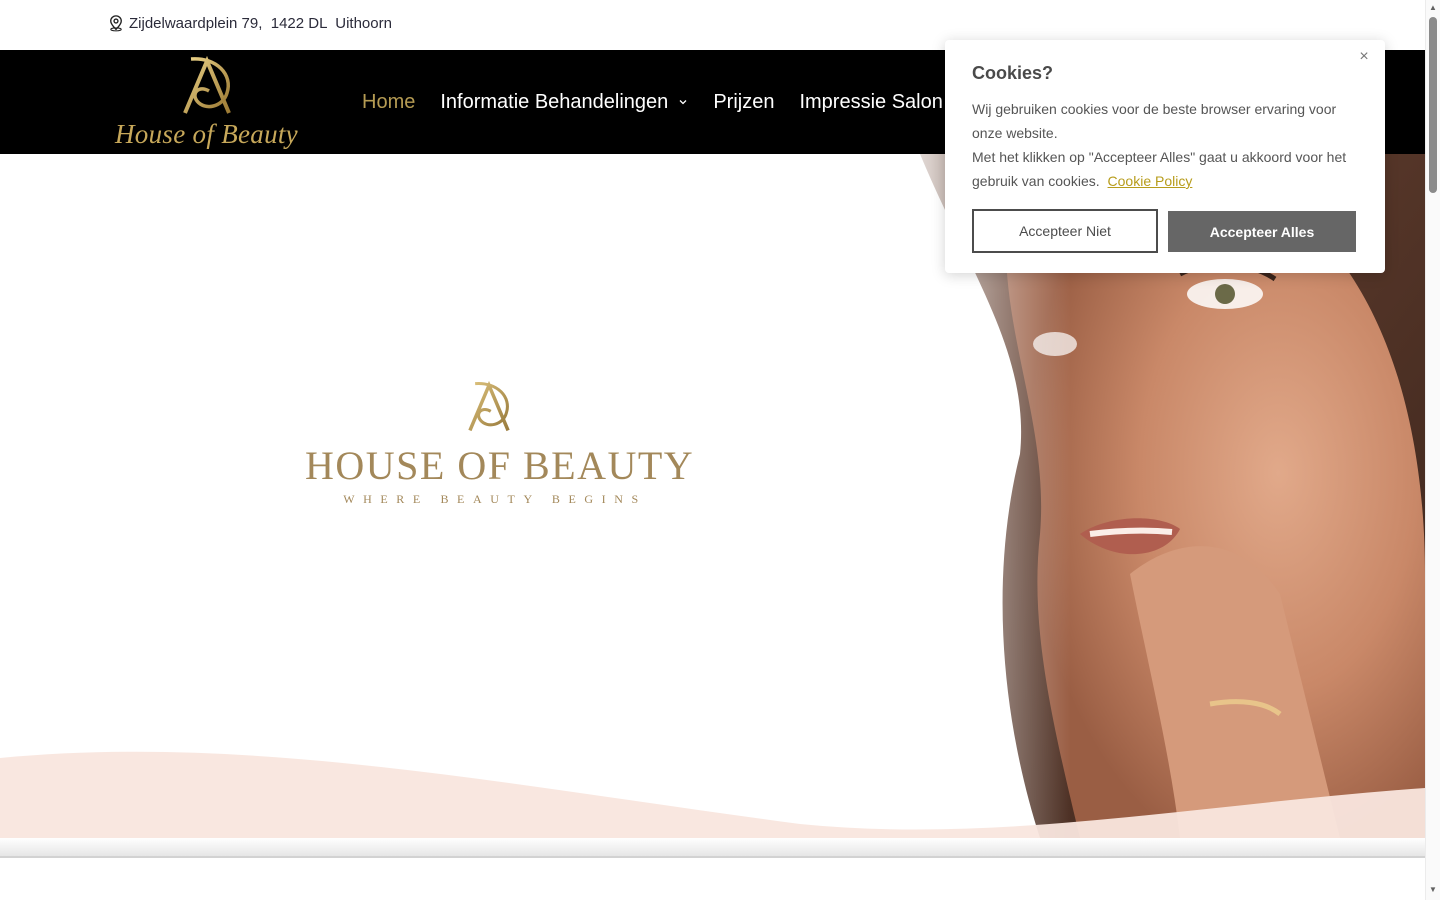  Describe the element at coordinates (116, 23) in the screenshot. I see `location-pin-icon` at that location.